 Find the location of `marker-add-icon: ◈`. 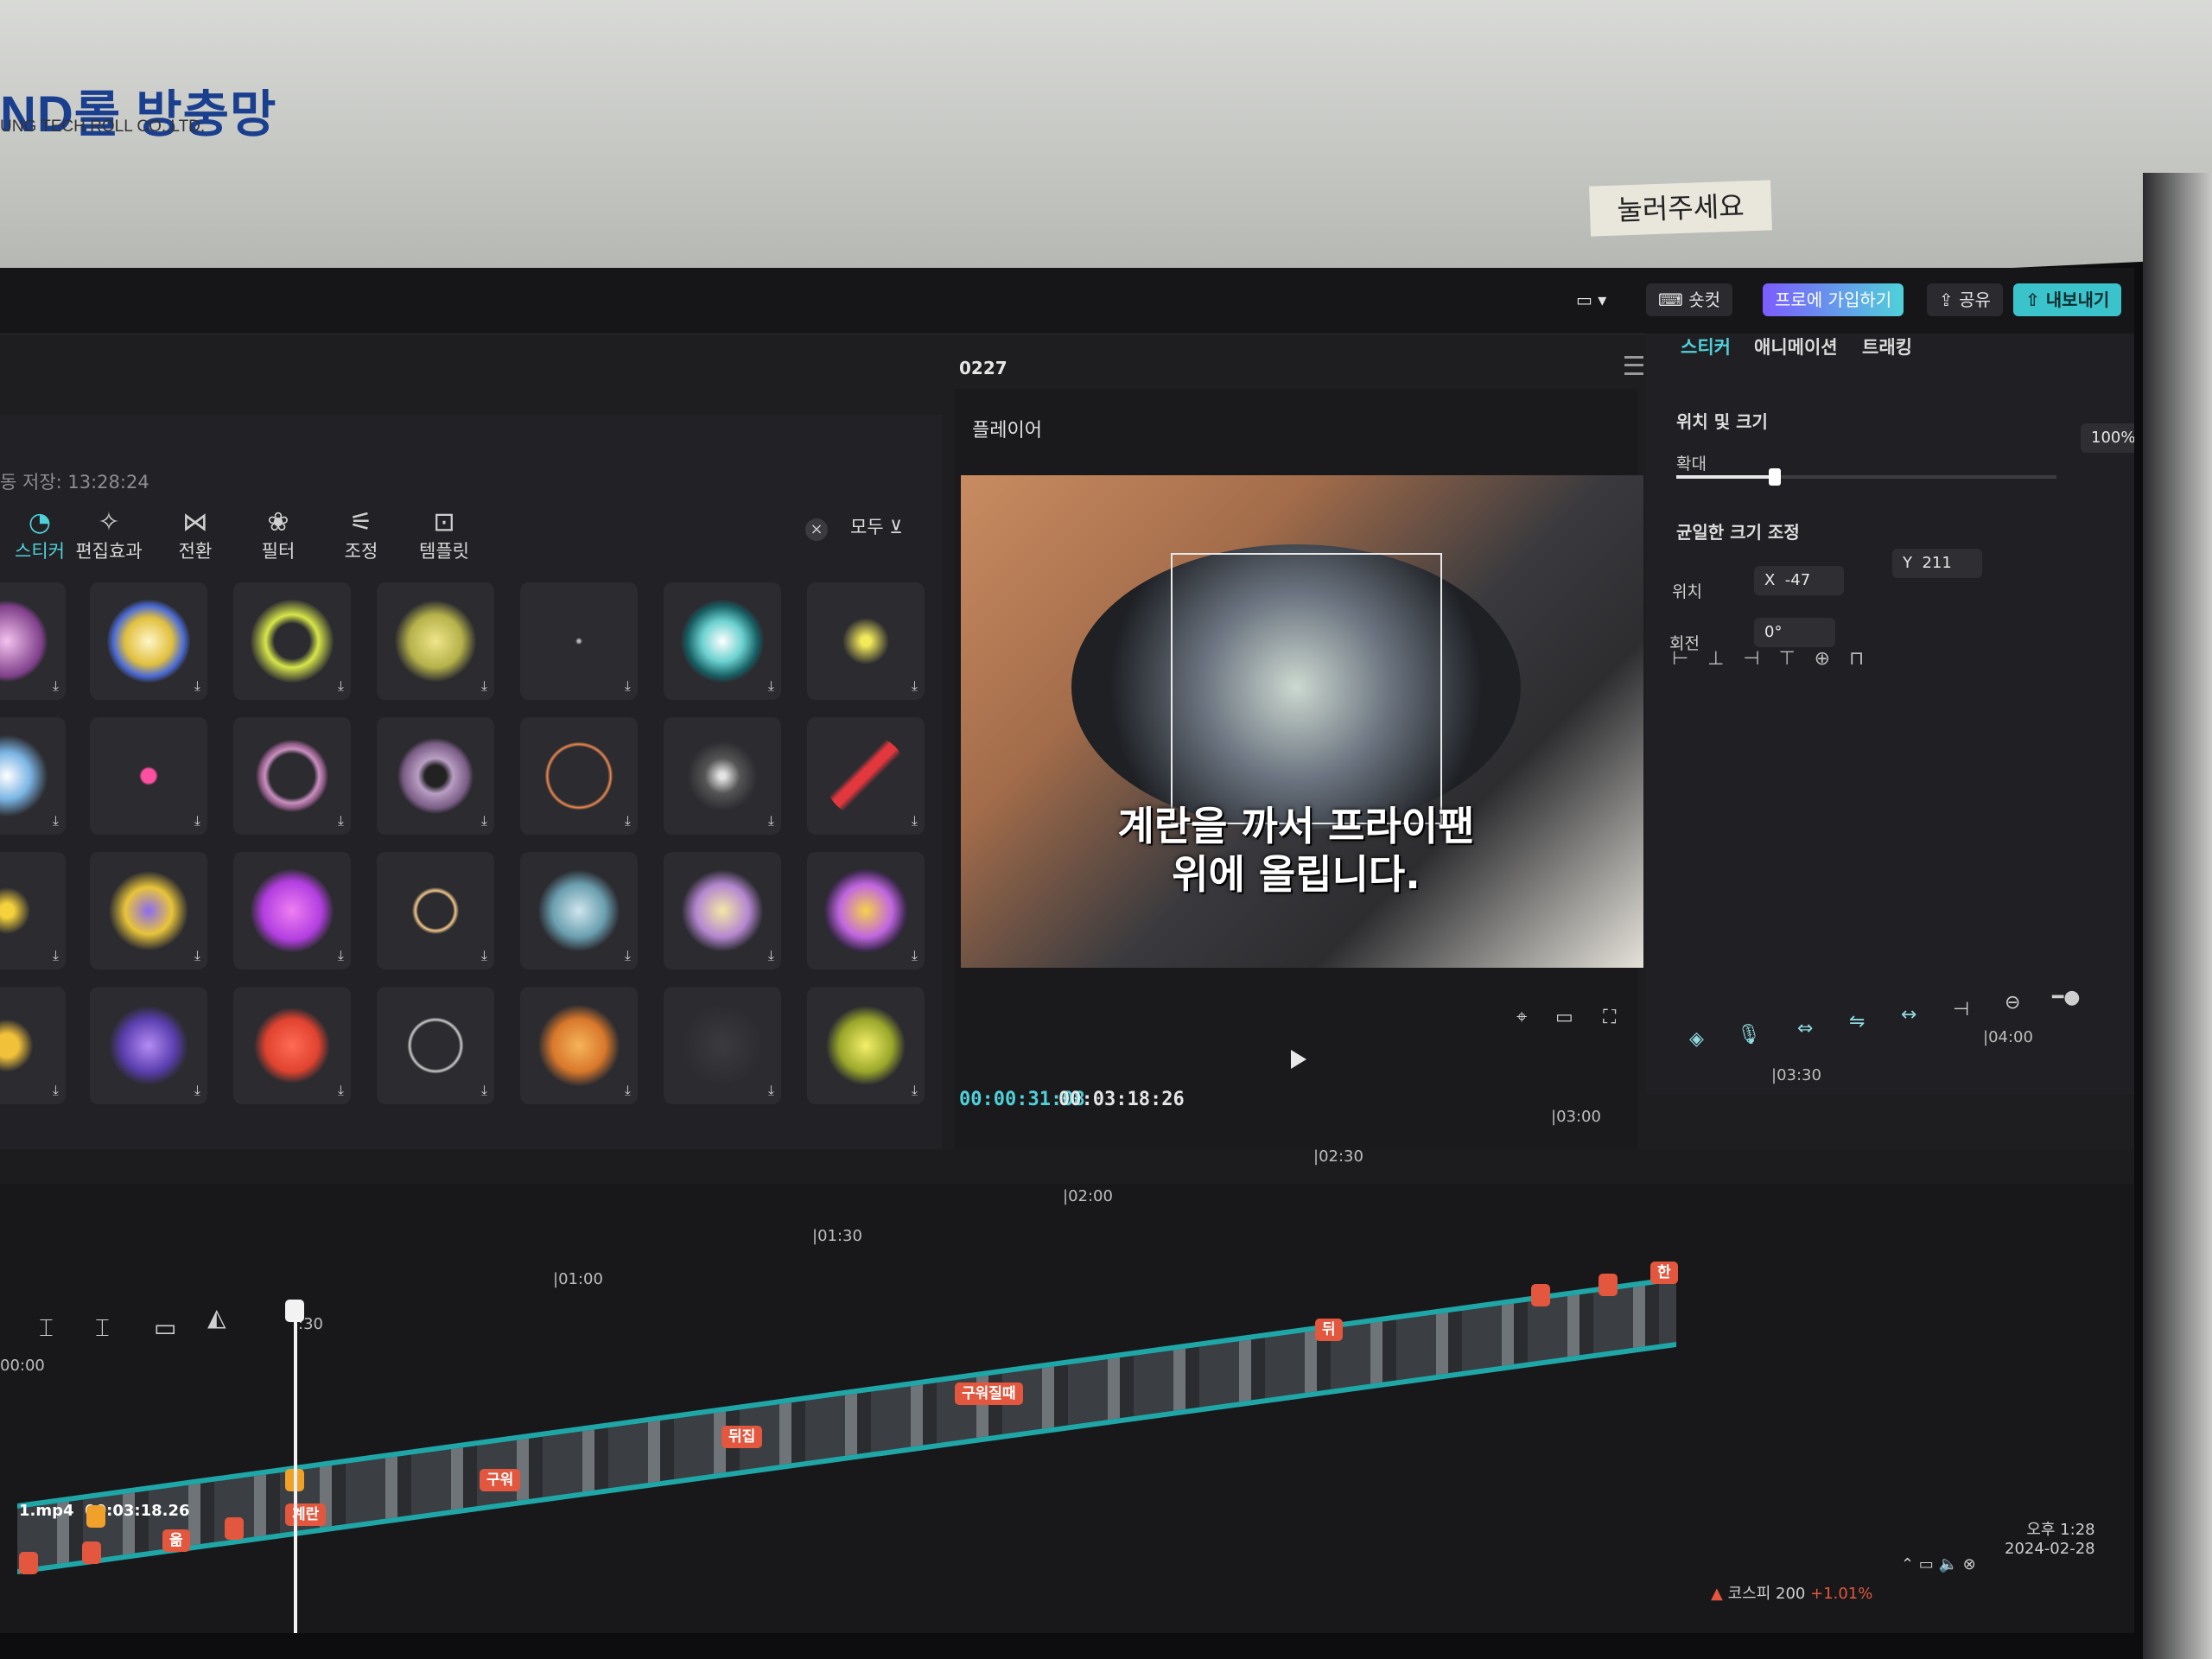

marker-add-icon: ◈ is located at coordinates (1696, 1039).